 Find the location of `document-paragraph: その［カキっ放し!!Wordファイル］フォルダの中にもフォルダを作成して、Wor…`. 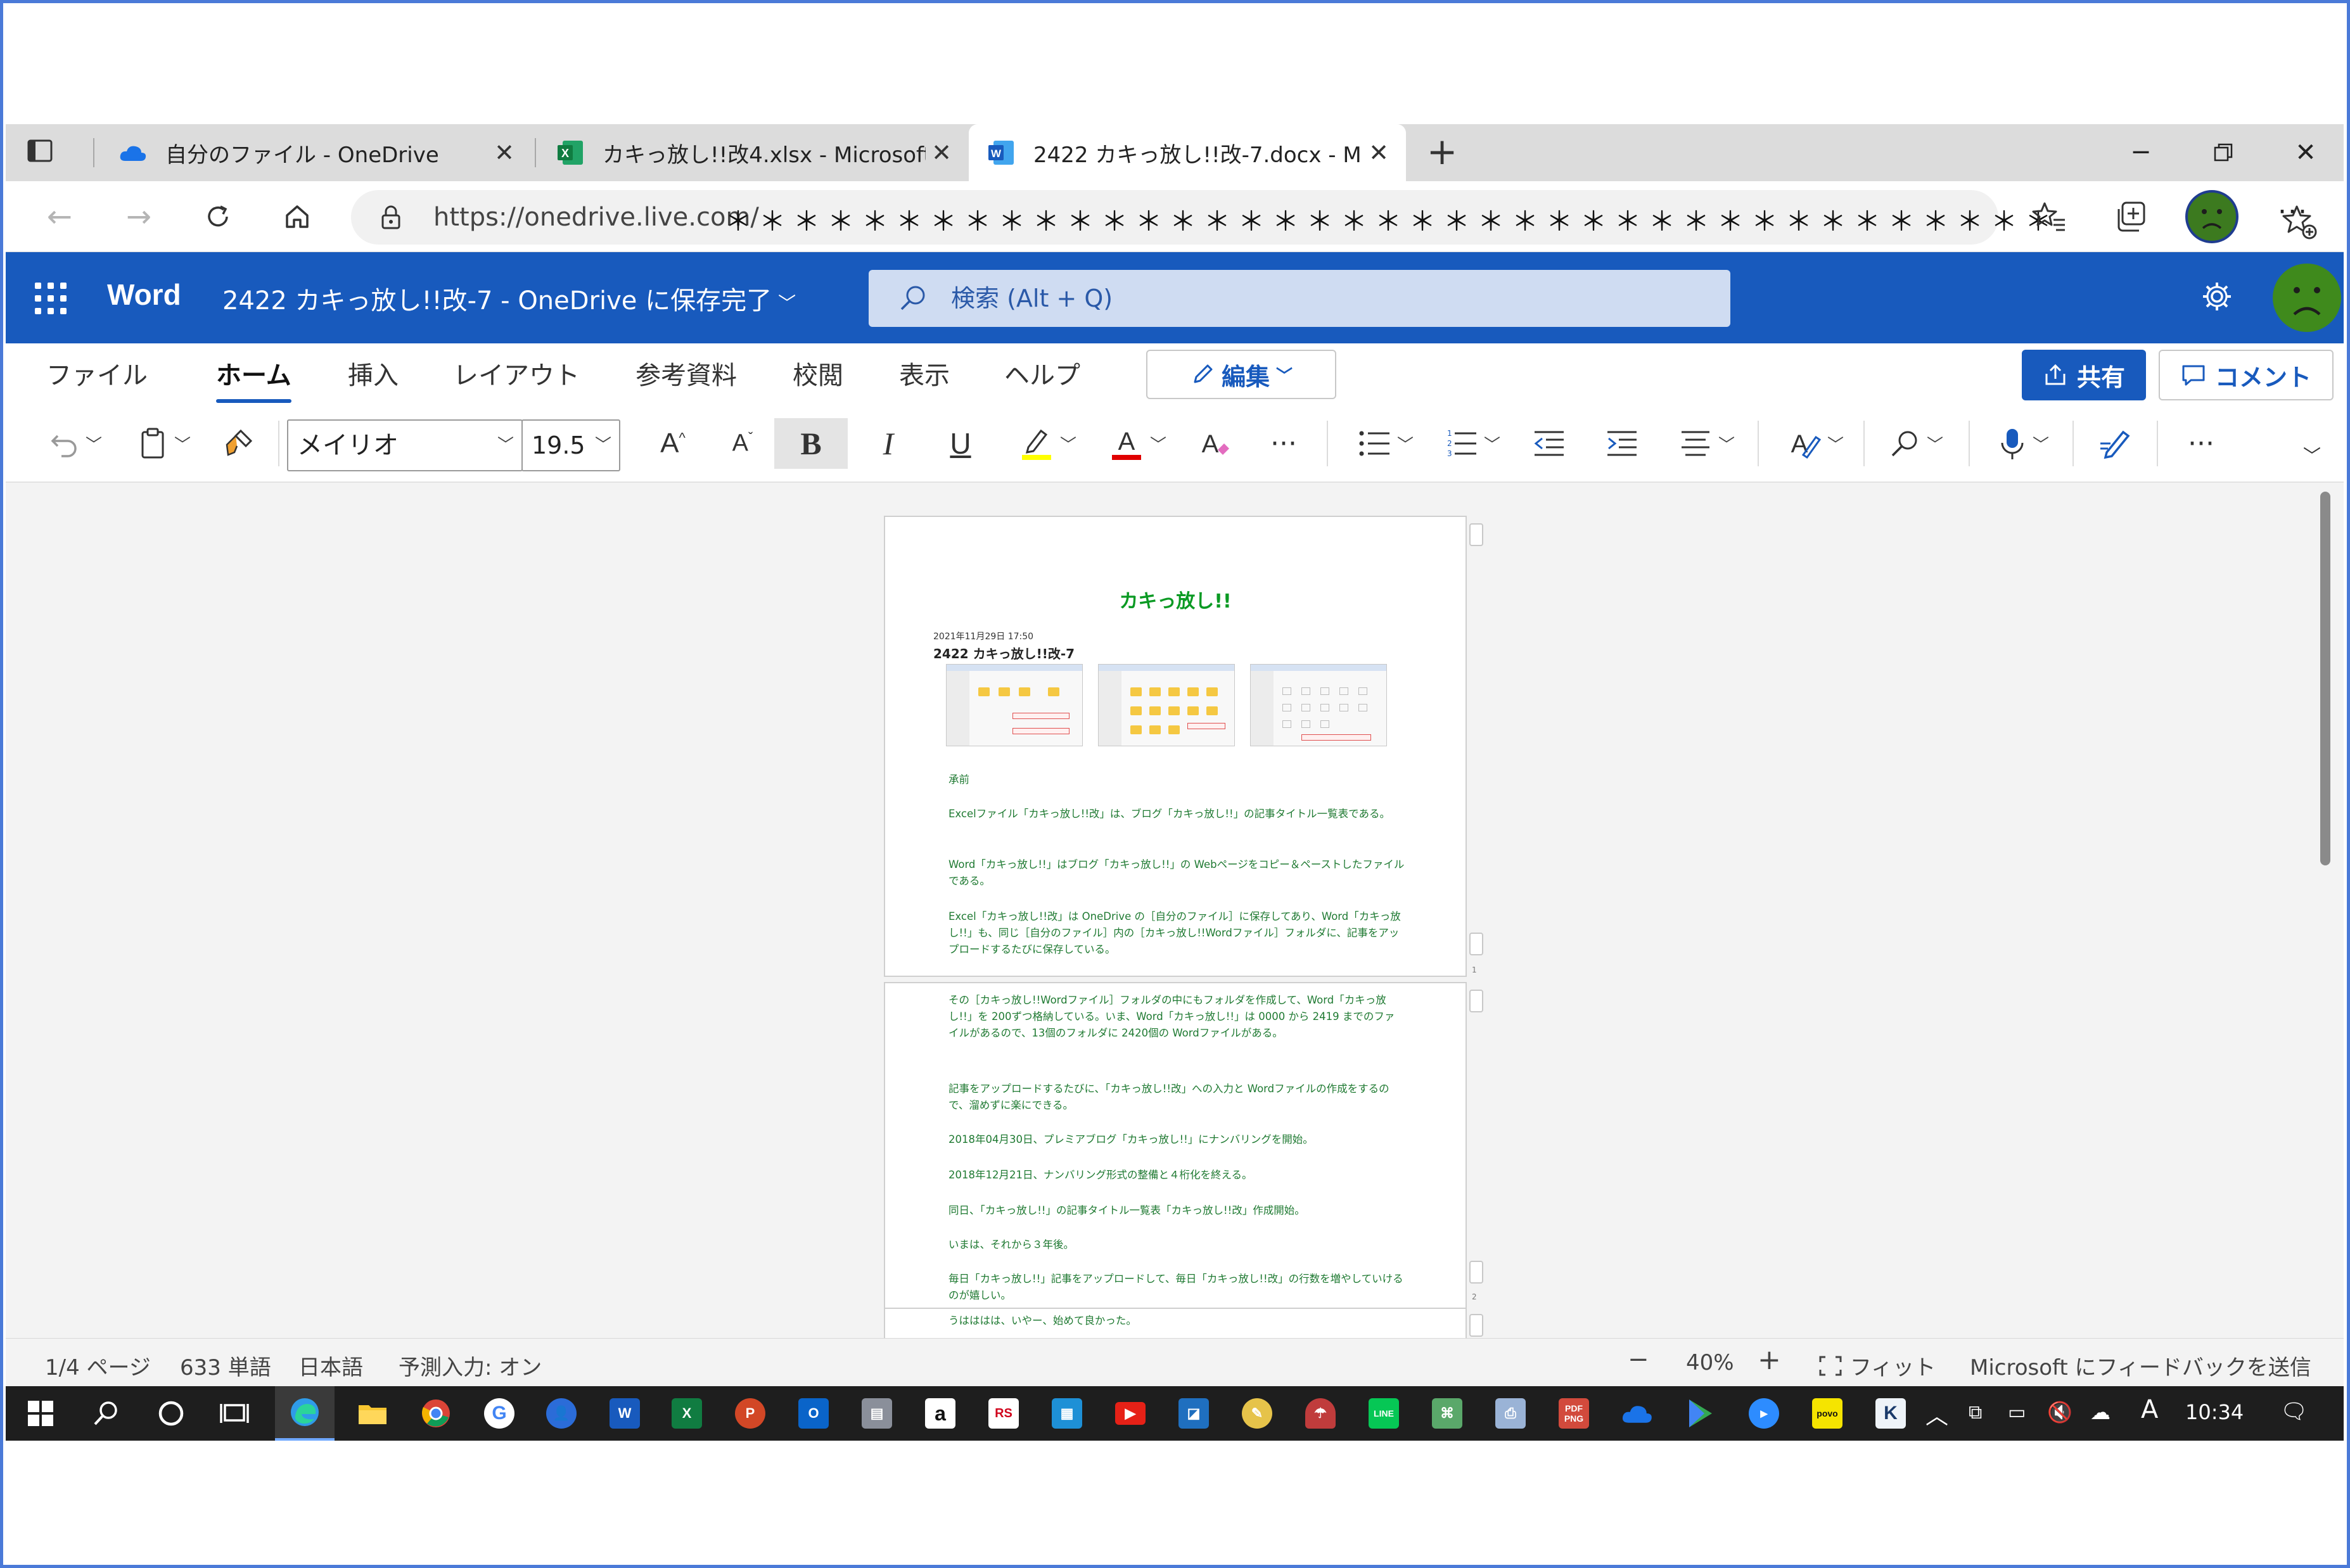

document-paragraph: その［カキっ放し!!Wordファイル］フォルダの中にもフォルダを作成して、Wor… is located at coordinates (1176, 1017).